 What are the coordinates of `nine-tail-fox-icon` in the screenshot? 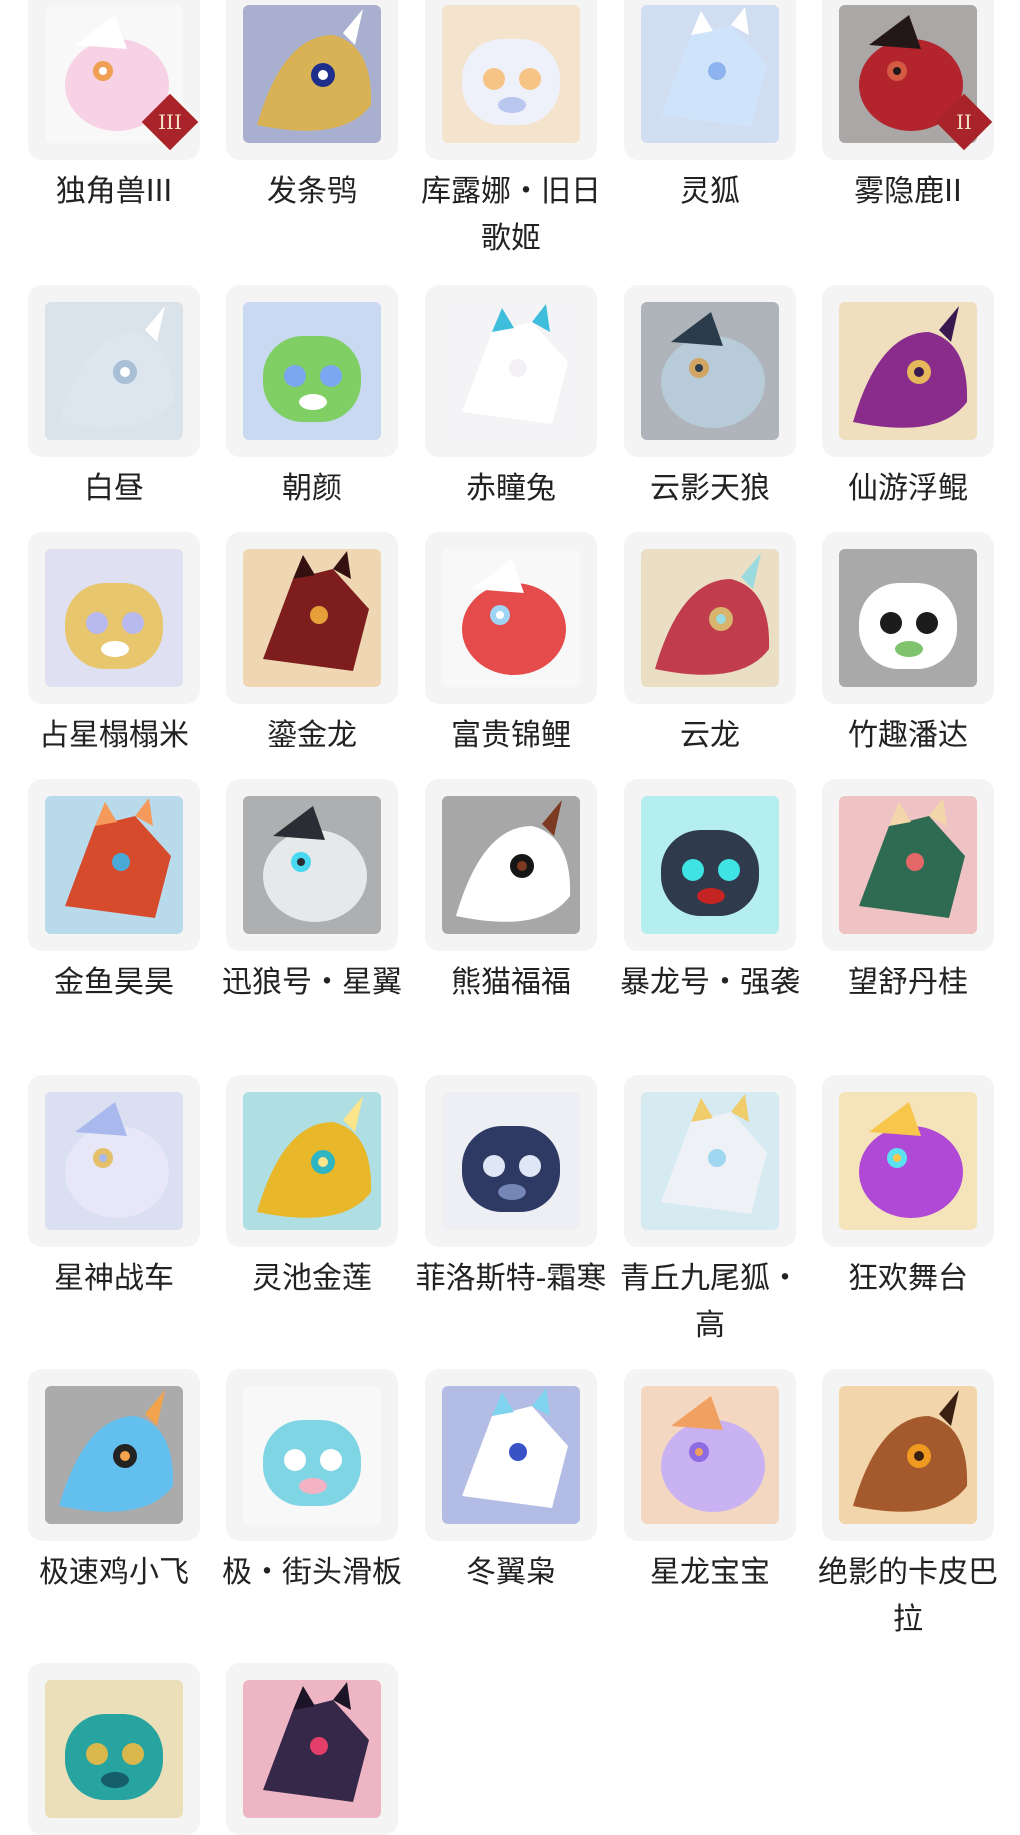 It's located at (710, 1161).